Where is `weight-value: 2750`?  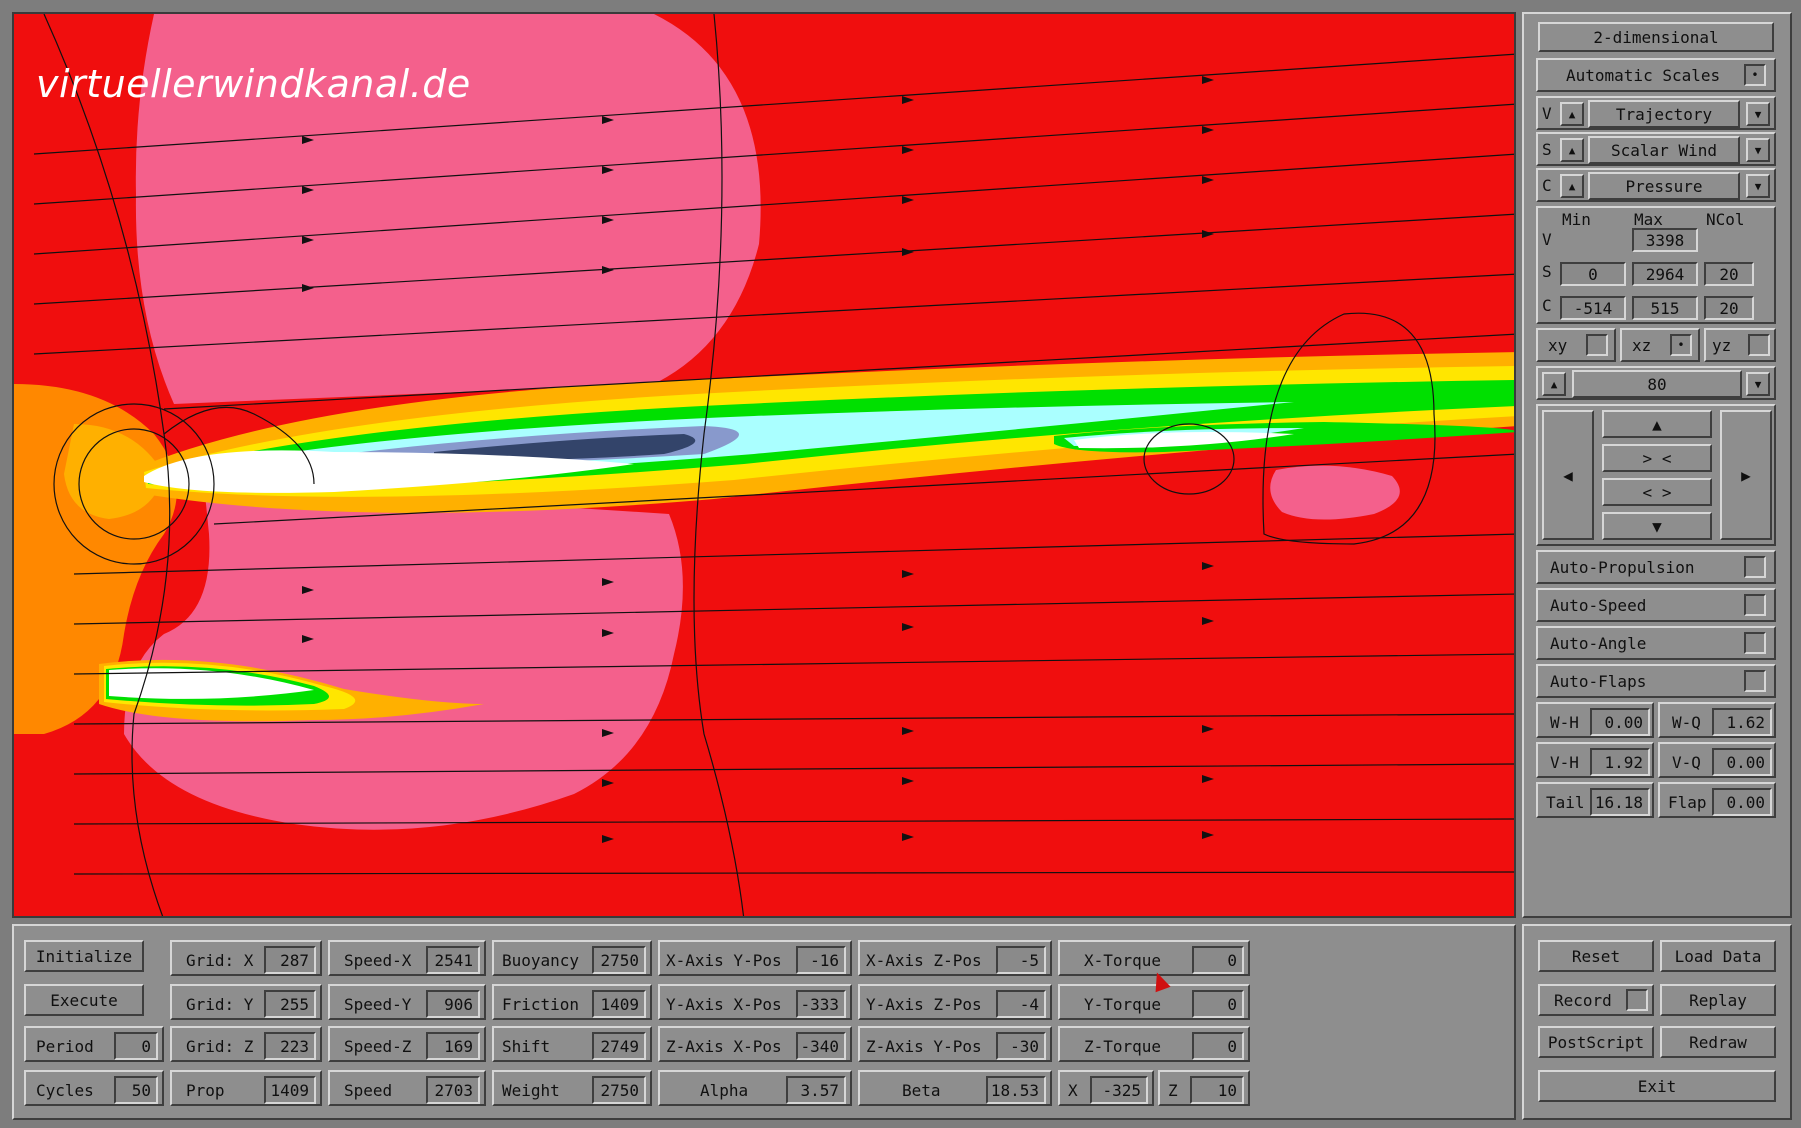
weight-value: 2750 is located at coordinates (619, 1090).